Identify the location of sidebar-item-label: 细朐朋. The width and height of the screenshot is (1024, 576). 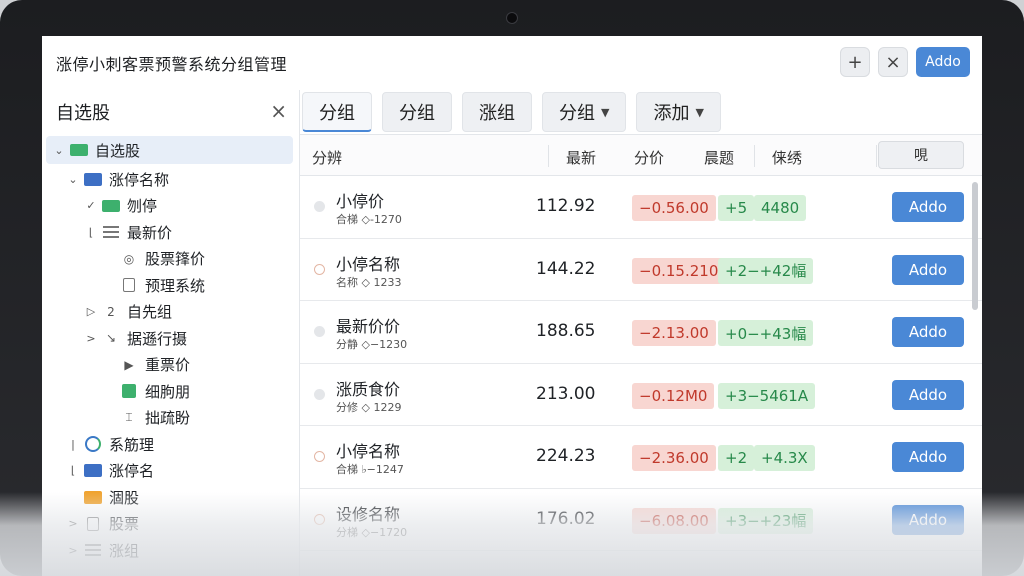
(168, 391).